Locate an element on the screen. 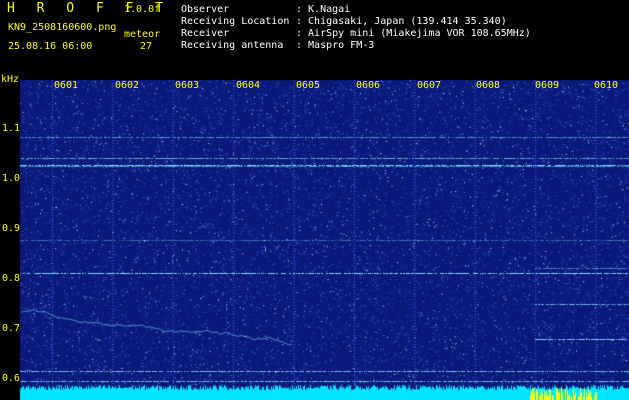 Image resolution: width=629 pixels, height=400 pixels. info-value-location: : Chigasaki, Japan (139.414 35.340) is located at coordinates (401, 21).